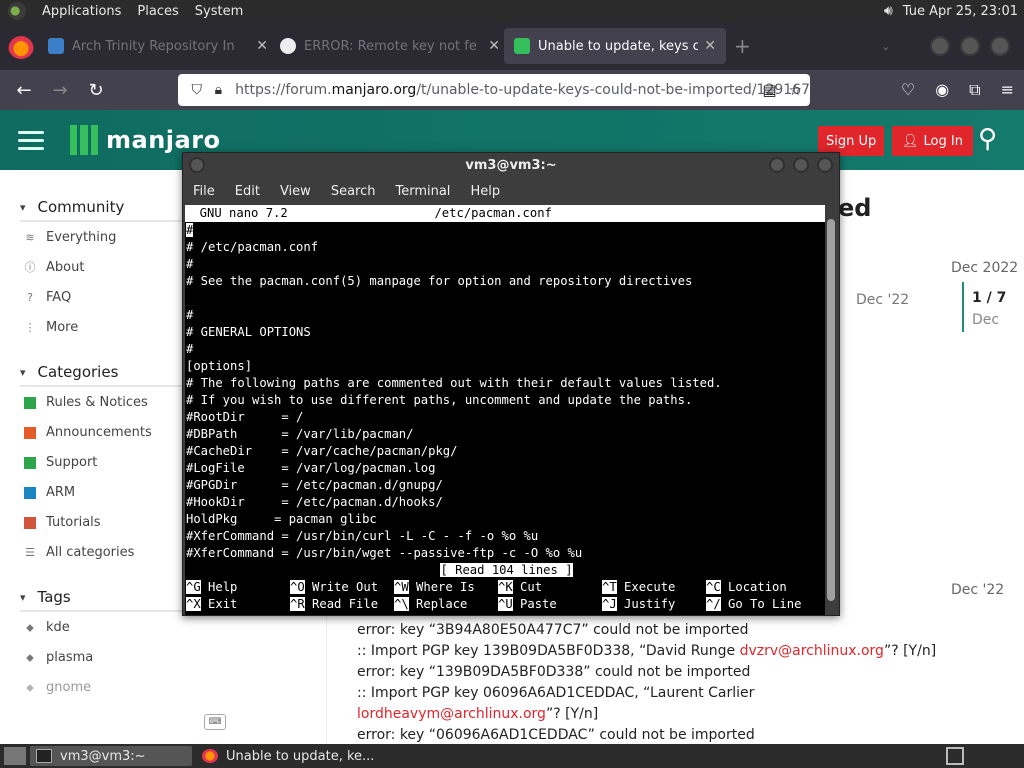  What do you see at coordinates (110, 210) in the screenshot?
I see `sidebar-section-community: ▾ Community` at bounding box center [110, 210].